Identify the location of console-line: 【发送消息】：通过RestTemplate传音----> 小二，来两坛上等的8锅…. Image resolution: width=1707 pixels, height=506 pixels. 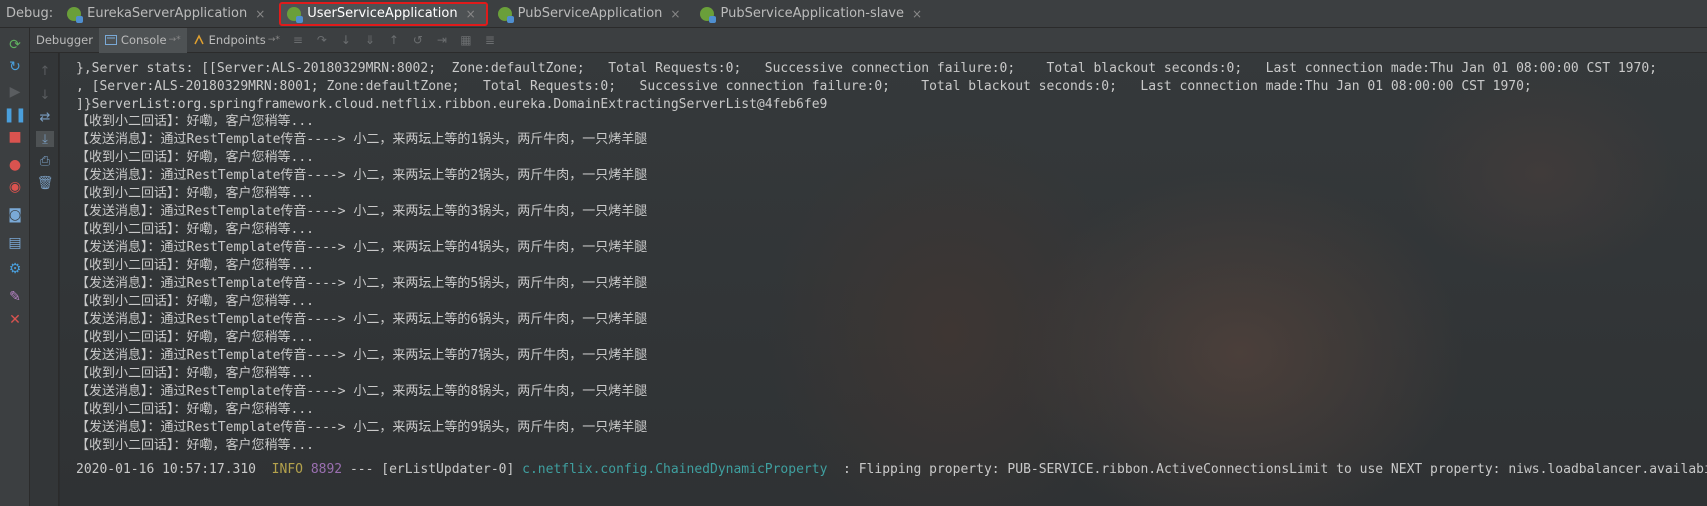
(362, 391).